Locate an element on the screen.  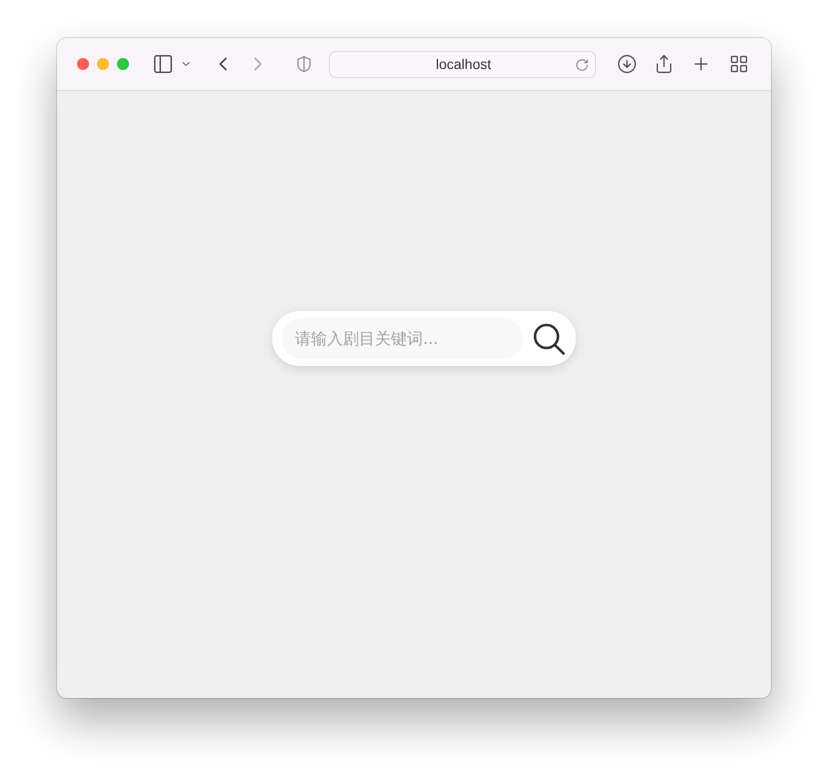
address-bar: localhost is located at coordinates (462, 64).